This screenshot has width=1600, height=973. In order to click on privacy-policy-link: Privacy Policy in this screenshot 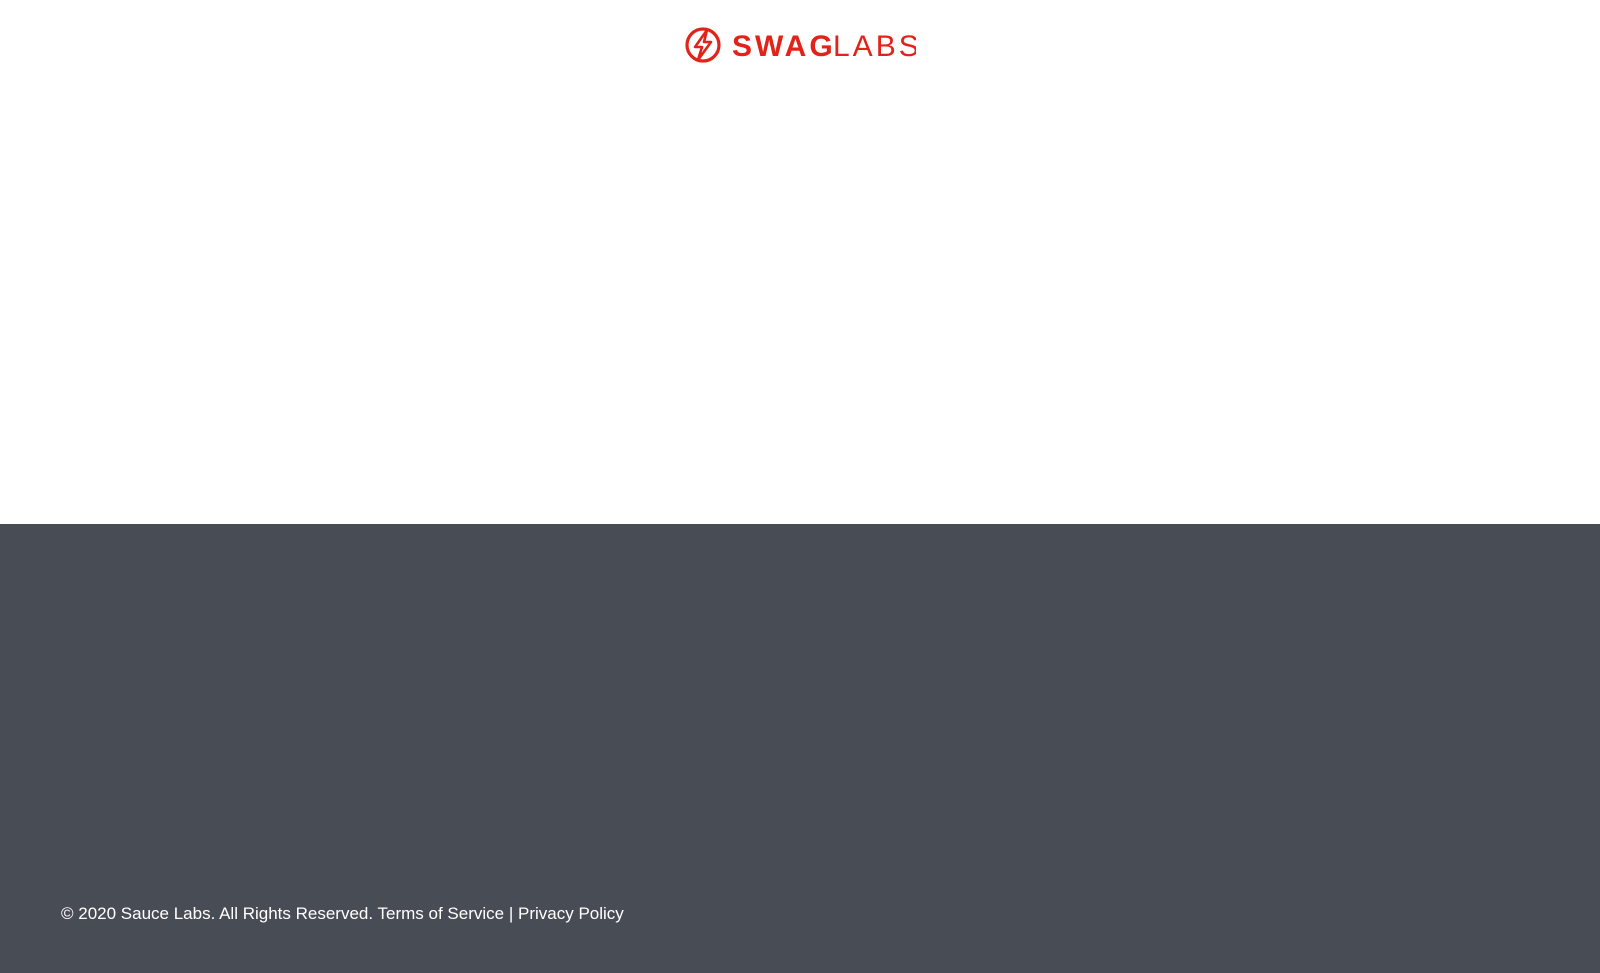, I will do `click(571, 913)`.